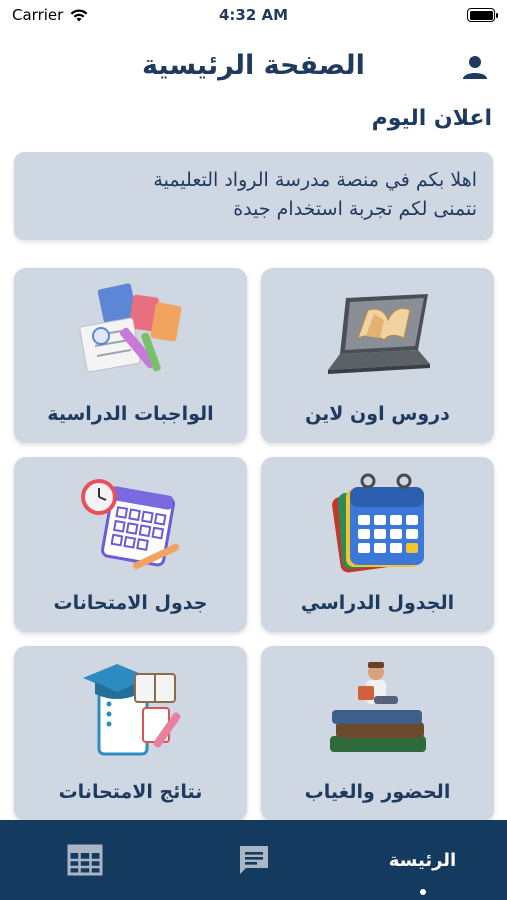  I want to click on tab-messages, so click(253, 860).